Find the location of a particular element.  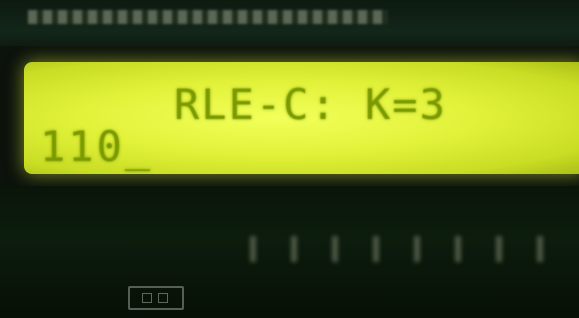

lcd-line-1: RLE-C: K=3 is located at coordinates (310, 104).